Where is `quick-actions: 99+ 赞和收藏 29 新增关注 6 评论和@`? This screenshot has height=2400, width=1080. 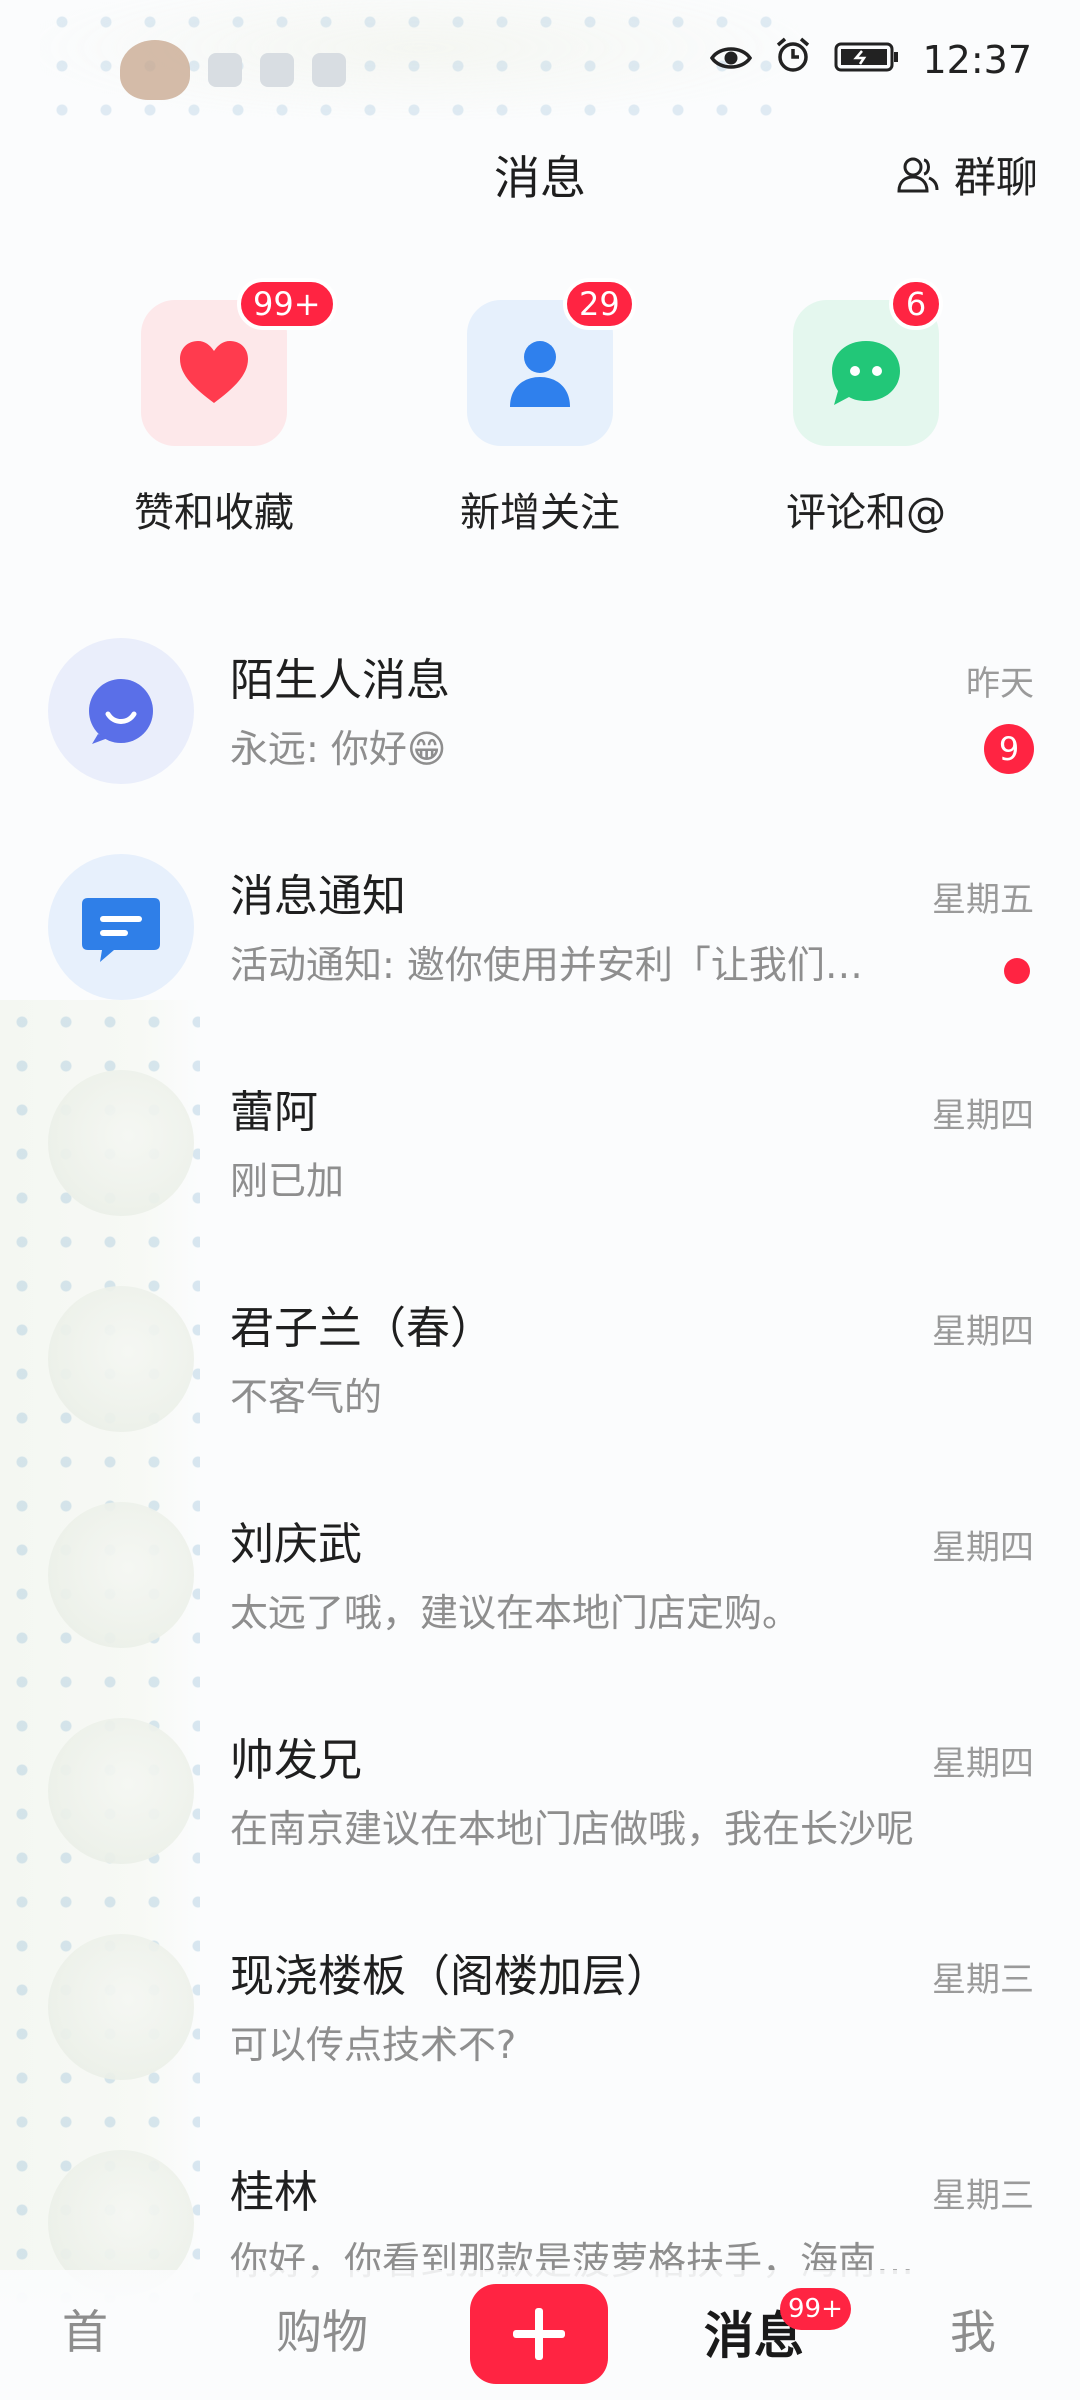
quick-actions: 99+ 赞和收藏 29 新增关注 6 评论和@ is located at coordinates (540, 419).